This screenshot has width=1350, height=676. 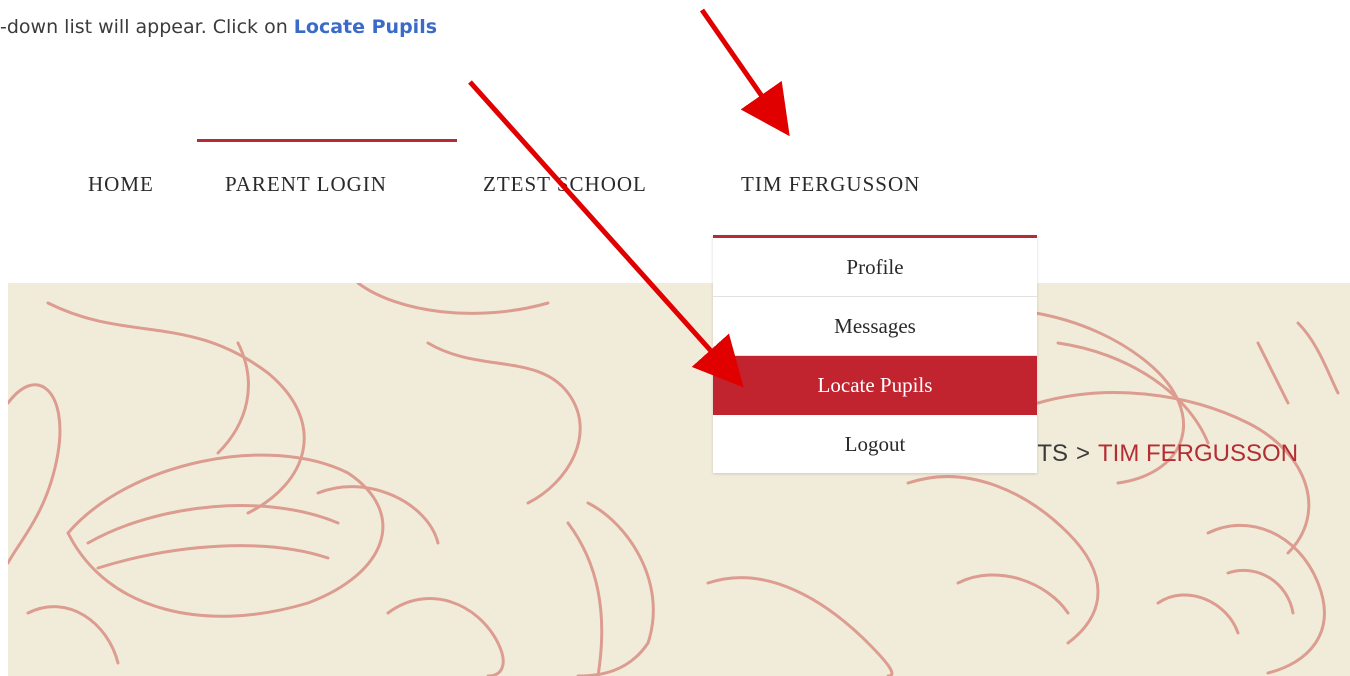 I want to click on breadcrumb: NTS > TIM FERGUSSON, so click(x=1159, y=454).